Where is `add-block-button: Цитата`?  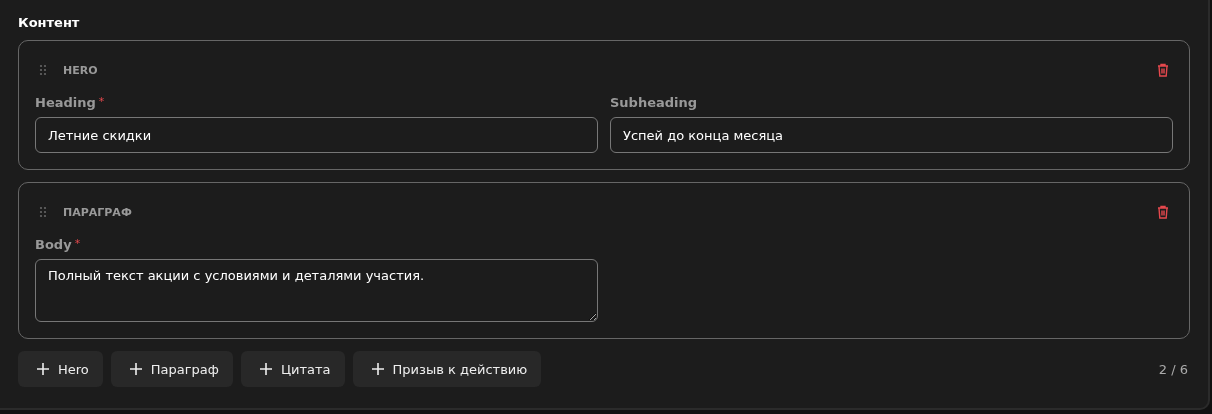 add-block-button: Цитата is located at coordinates (292, 369).